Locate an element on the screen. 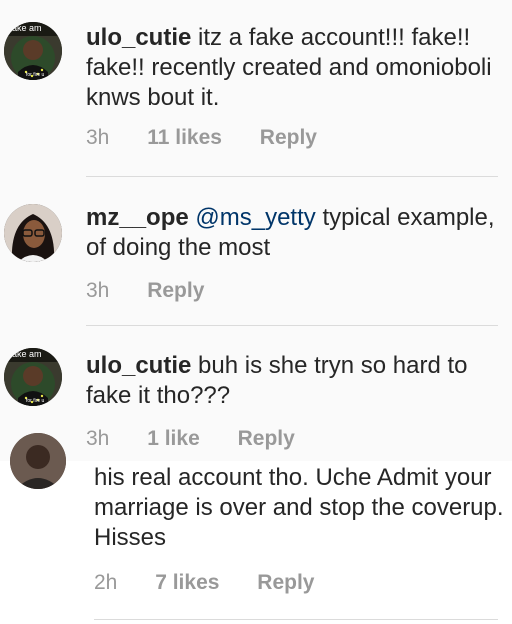  comment-meta: 3h Reply is located at coordinates (161, 291).